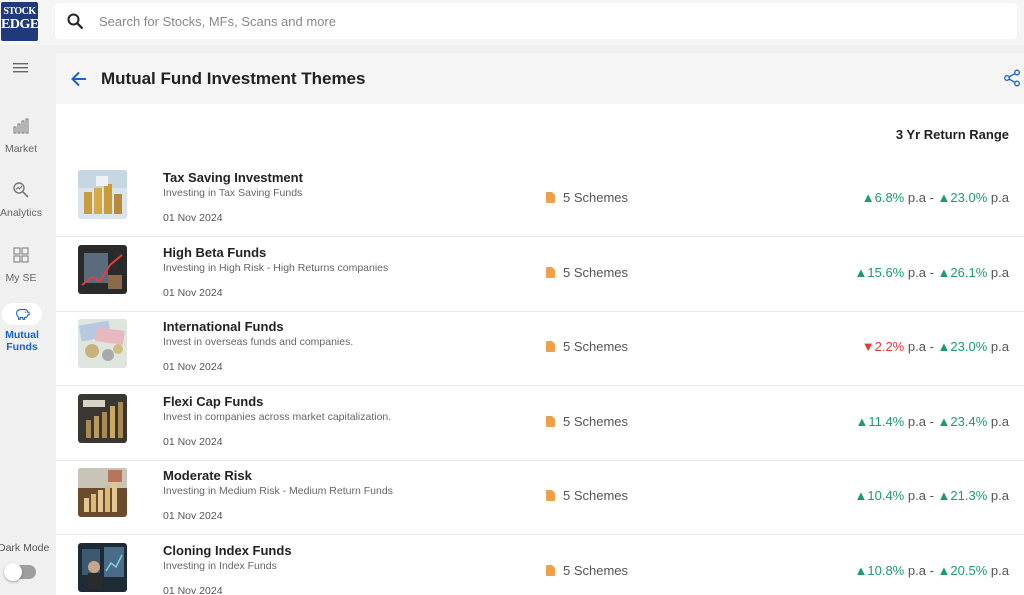  I want to click on share-icon, so click(1012, 78).